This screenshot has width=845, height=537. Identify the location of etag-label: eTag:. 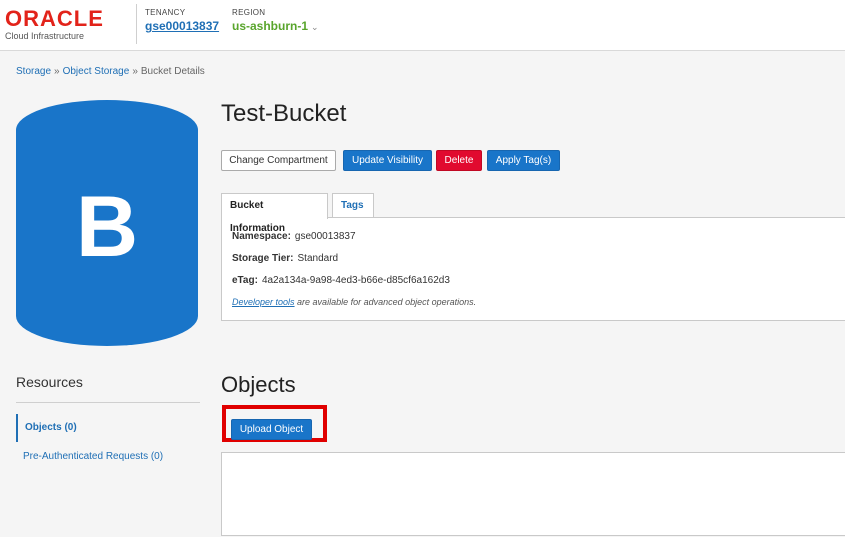
(245, 280).